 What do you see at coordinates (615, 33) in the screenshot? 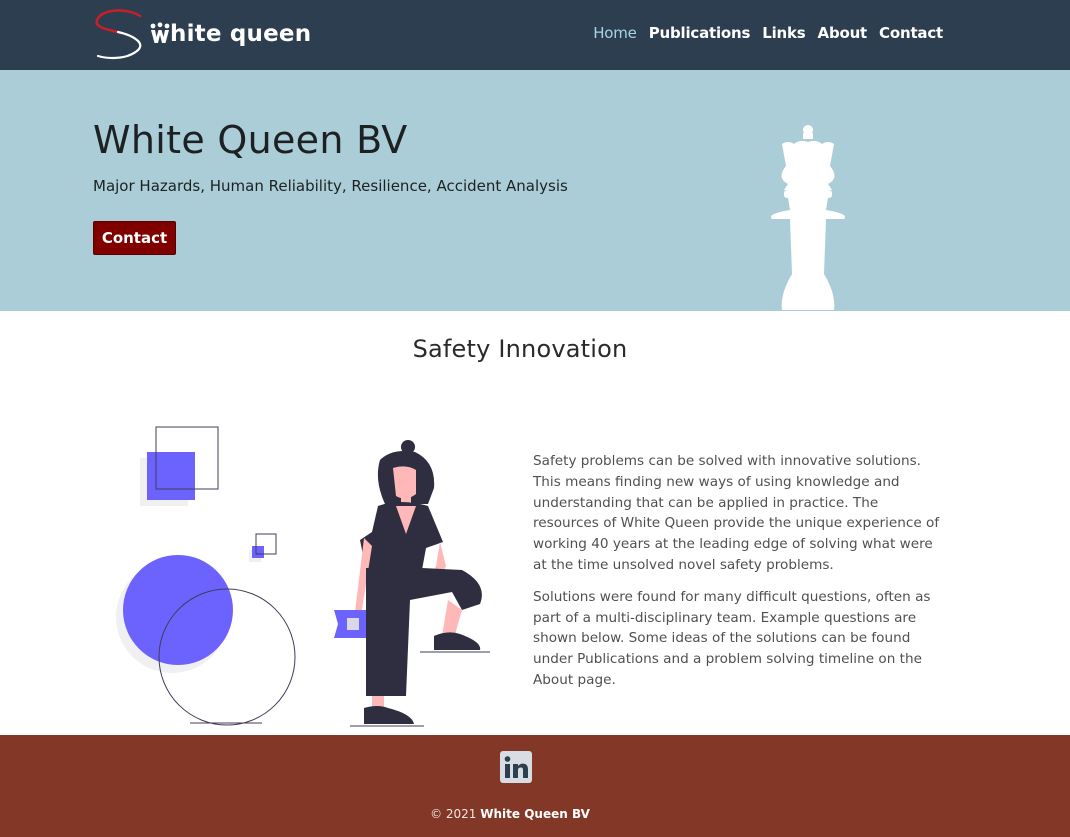
I see `nav-home: Home` at bounding box center [615, 33].